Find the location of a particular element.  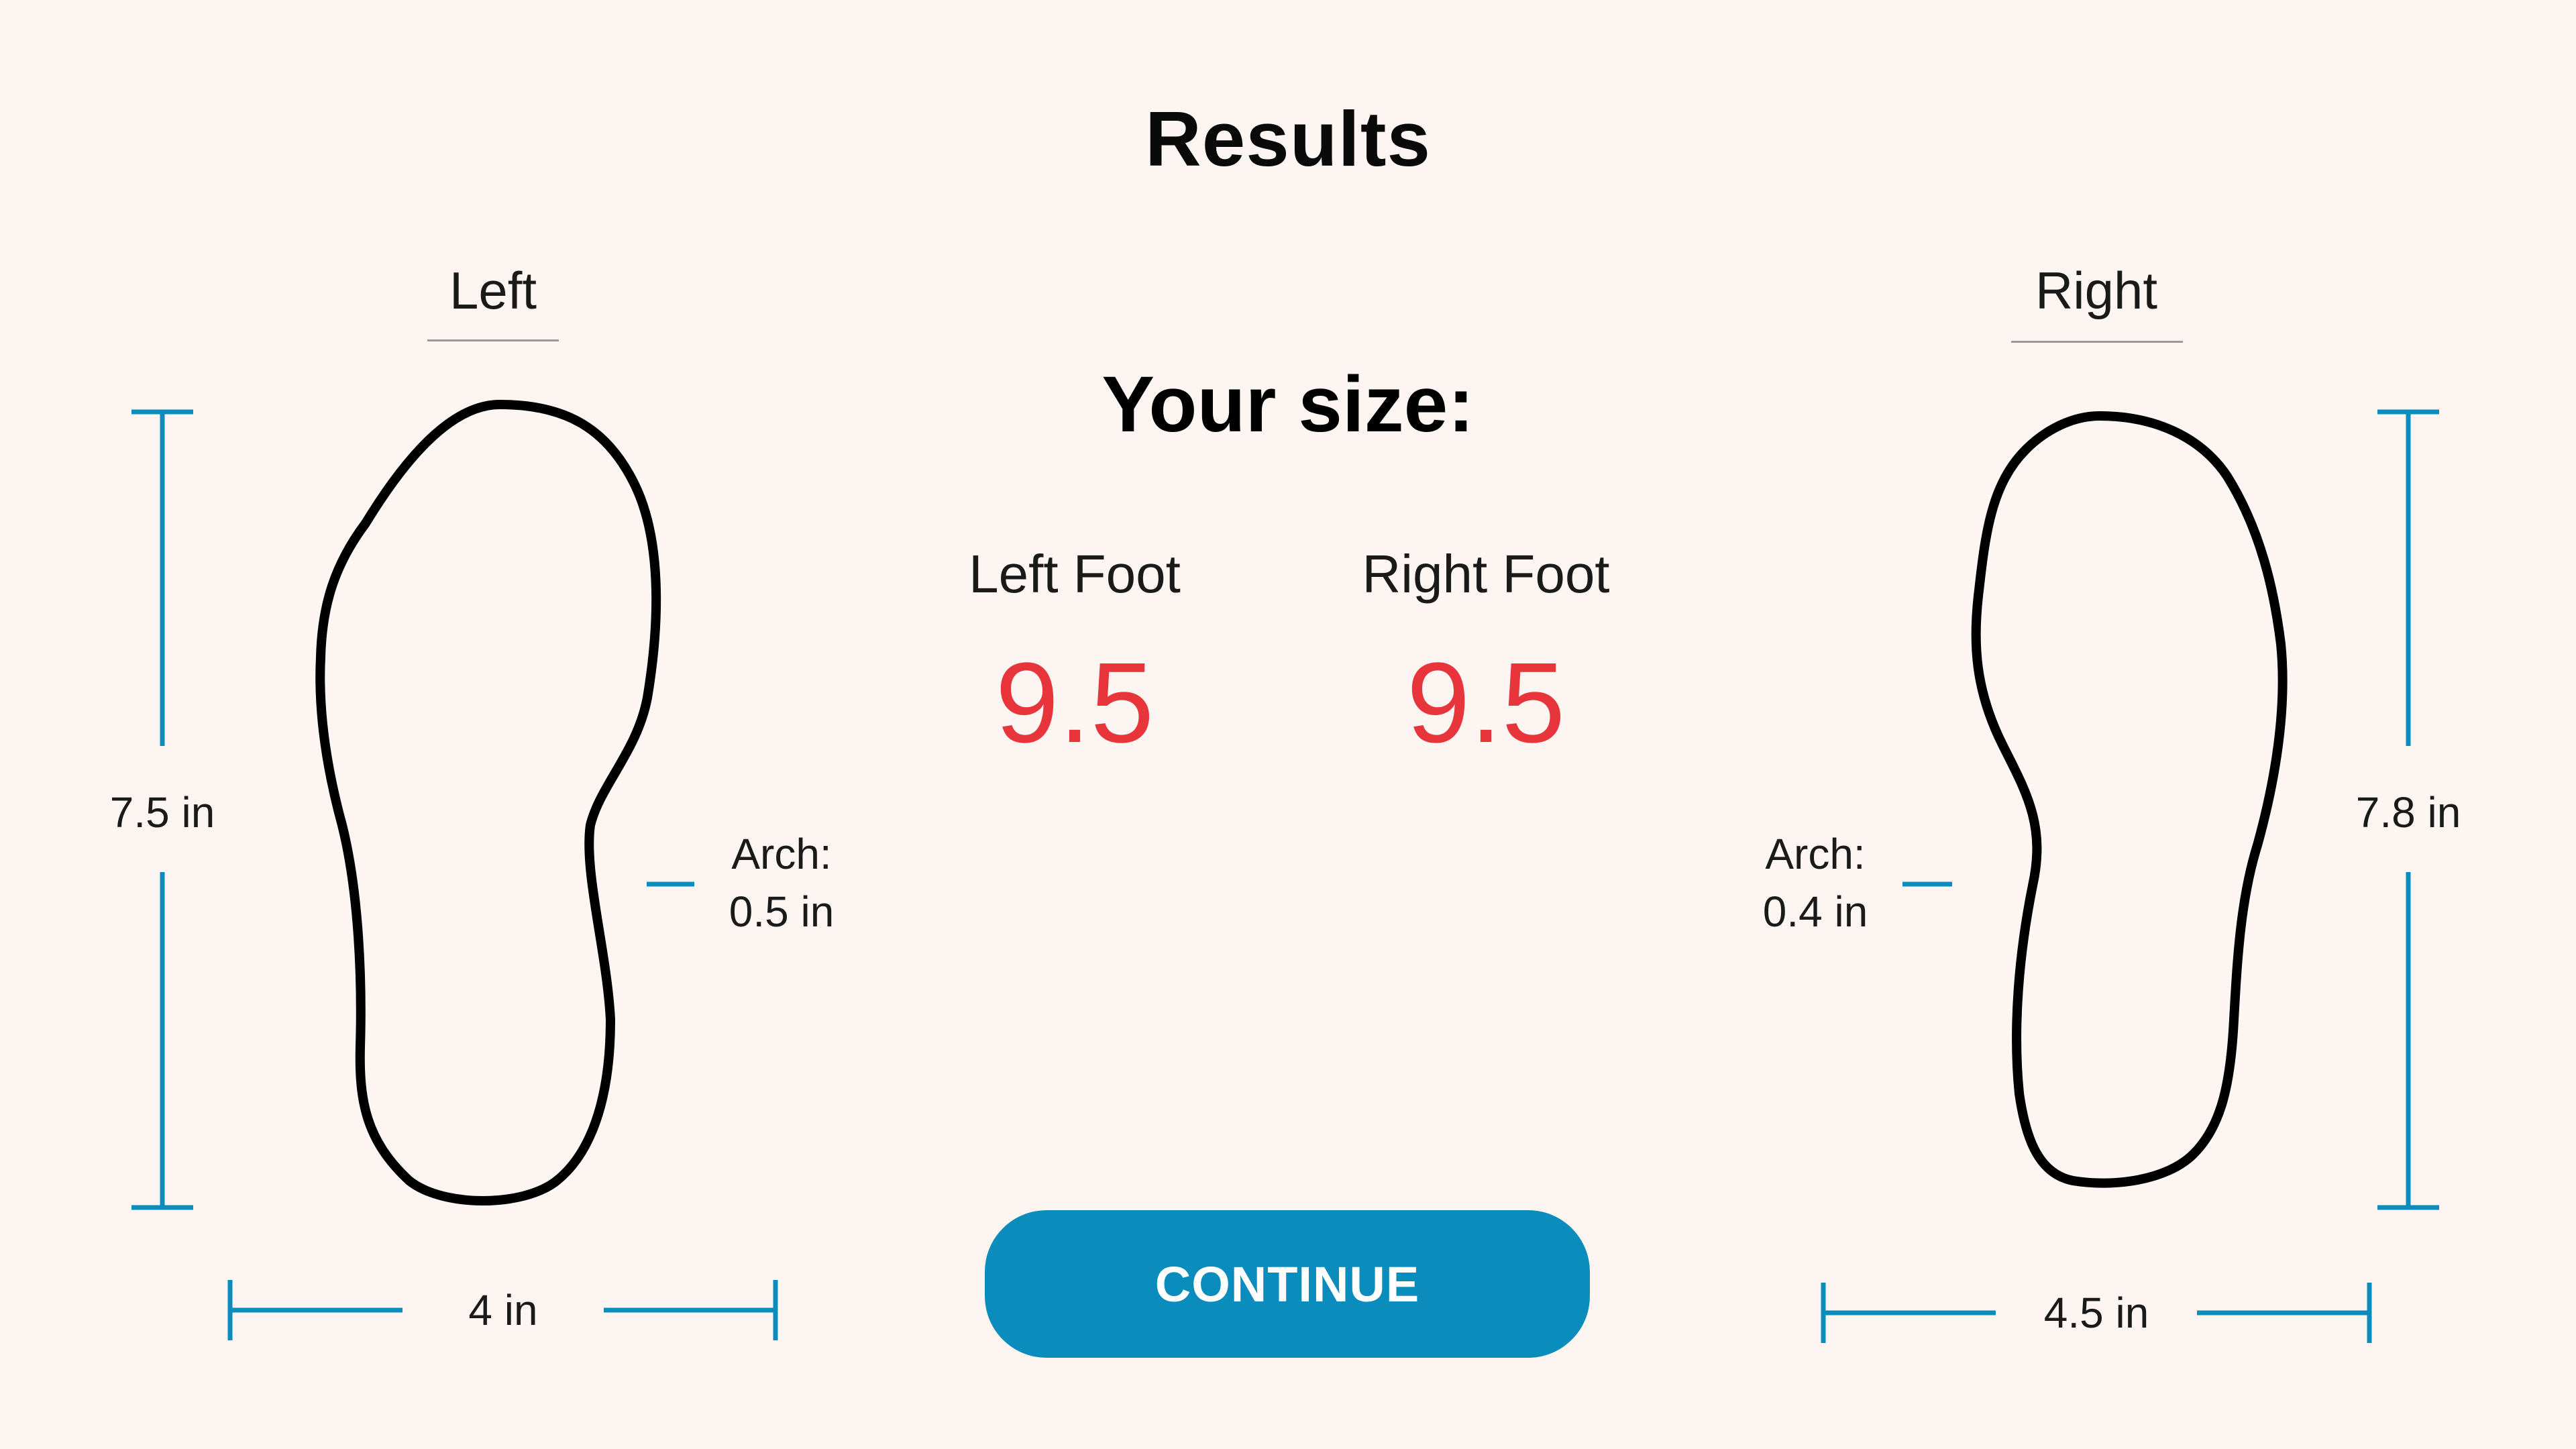

right-arch-value: 0.4 in is located at coordinates (1815, 912).